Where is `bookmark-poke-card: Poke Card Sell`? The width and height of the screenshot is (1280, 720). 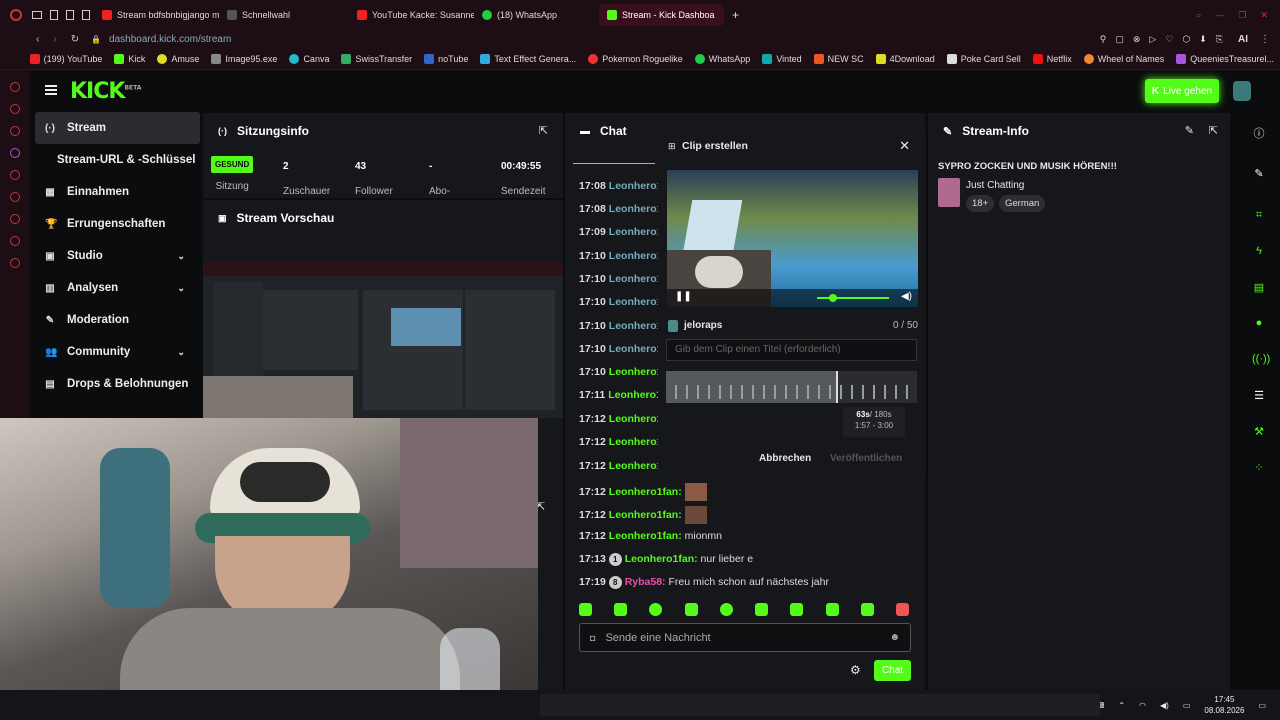 bookmark-poke-card: Poke Card Sell is located at coordinates (984, 58).